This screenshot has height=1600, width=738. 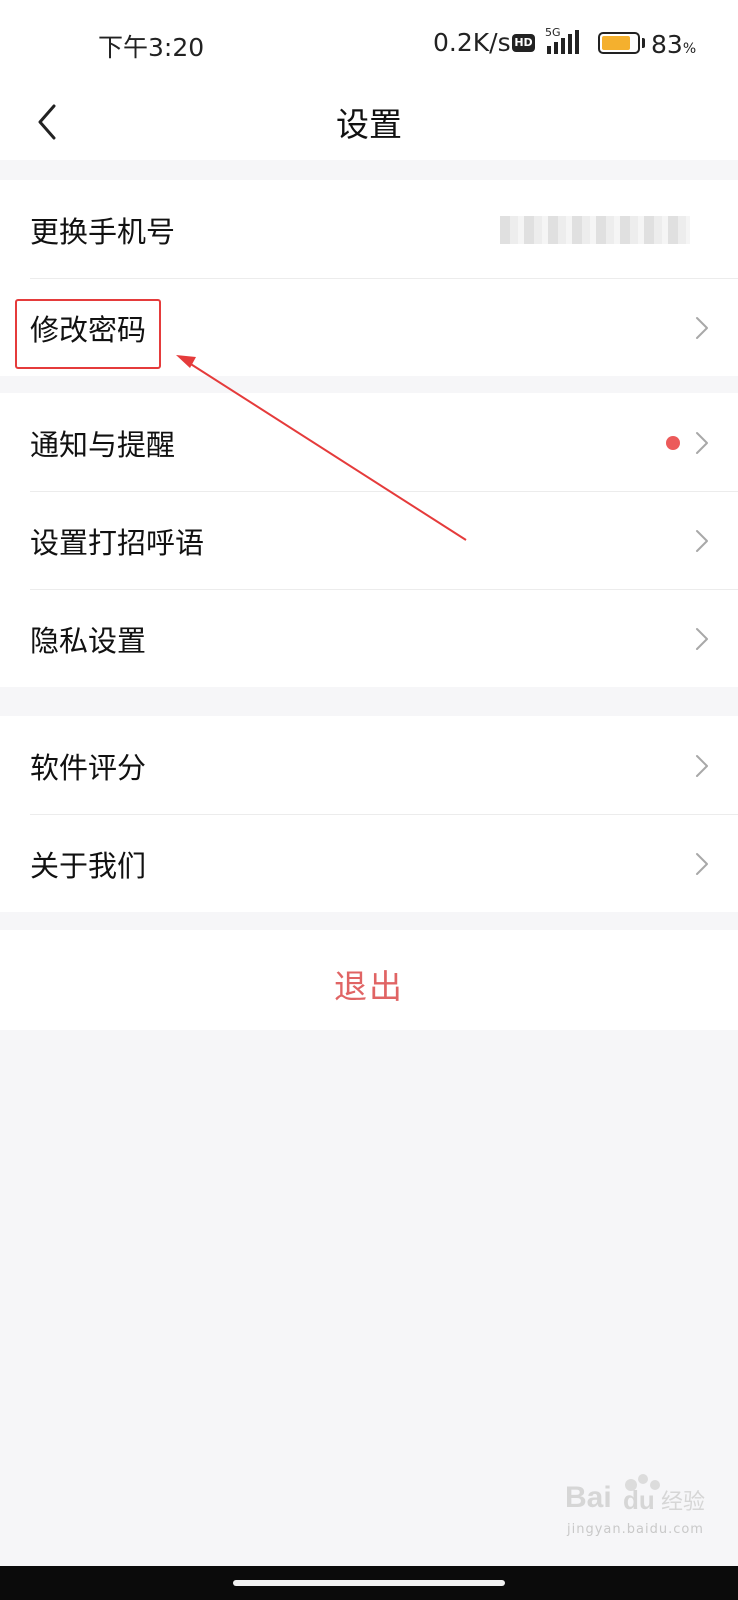 I want to click on battery-icon, so click(x=619, y=43).